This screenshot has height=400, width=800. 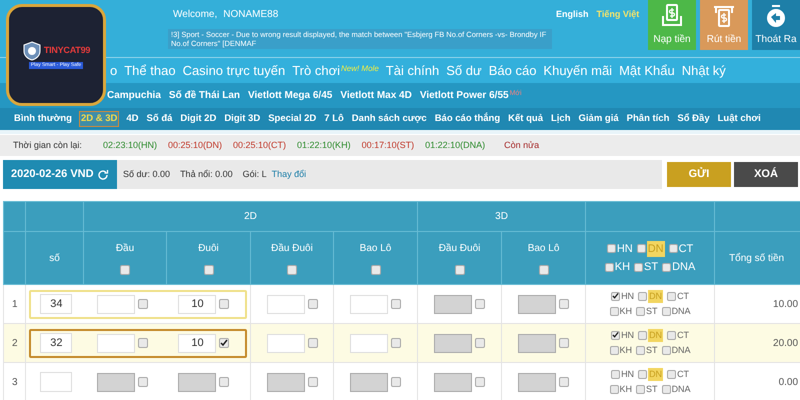 I want to click on game-tab: Kết quả, so click(x=525, y=119).